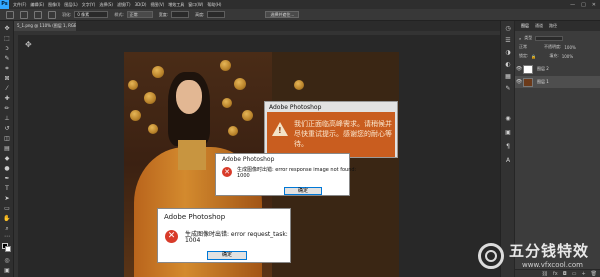 The height and width of the screenshot is (277, 600). I want to click on quick-select-icon: ✎, so click(7, 59).